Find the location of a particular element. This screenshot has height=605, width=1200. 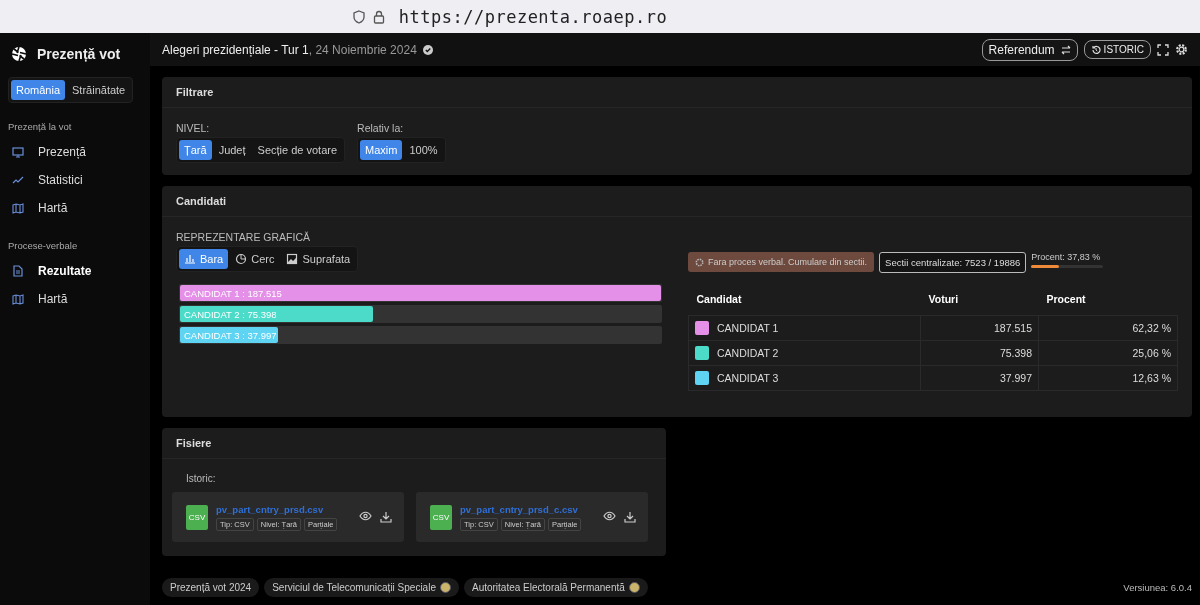

aperture-logo-icon is located at coordinates (19, 54).